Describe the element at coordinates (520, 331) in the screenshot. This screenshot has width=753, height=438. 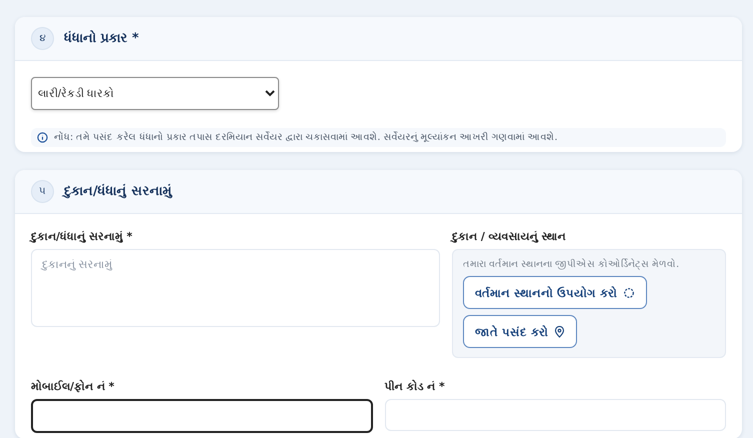
I see `pick-location-button: જાતે પસંદ કરો` at that location.